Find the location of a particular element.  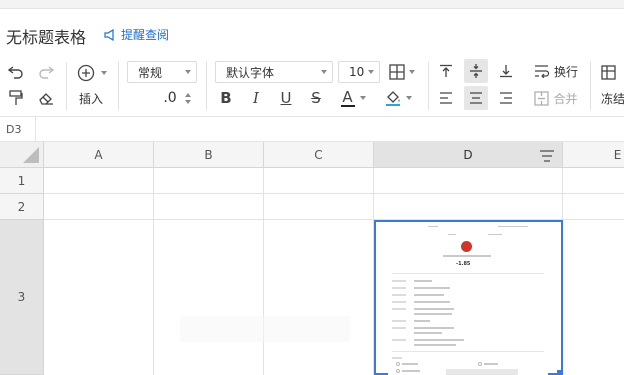

selected-cell-d3: -1.85 is located at coordinates (468, 297).